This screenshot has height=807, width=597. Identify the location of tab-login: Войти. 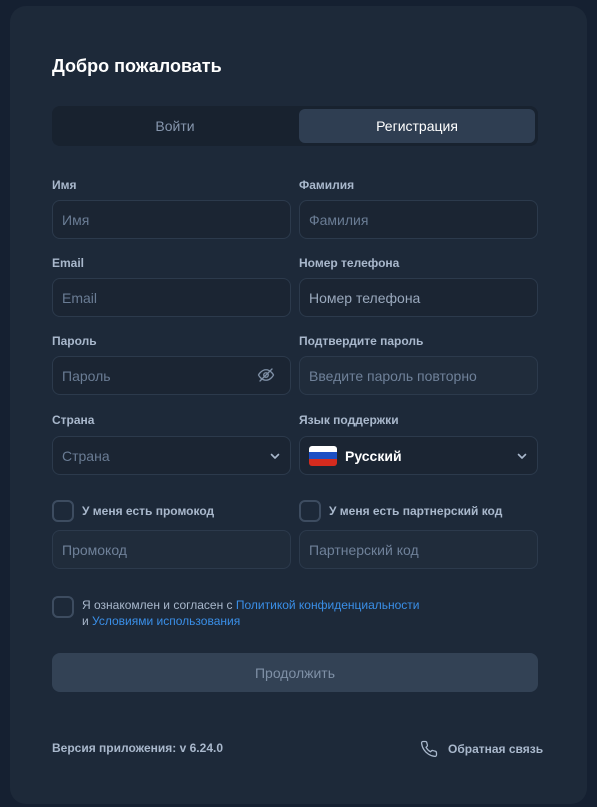
(175, 126).